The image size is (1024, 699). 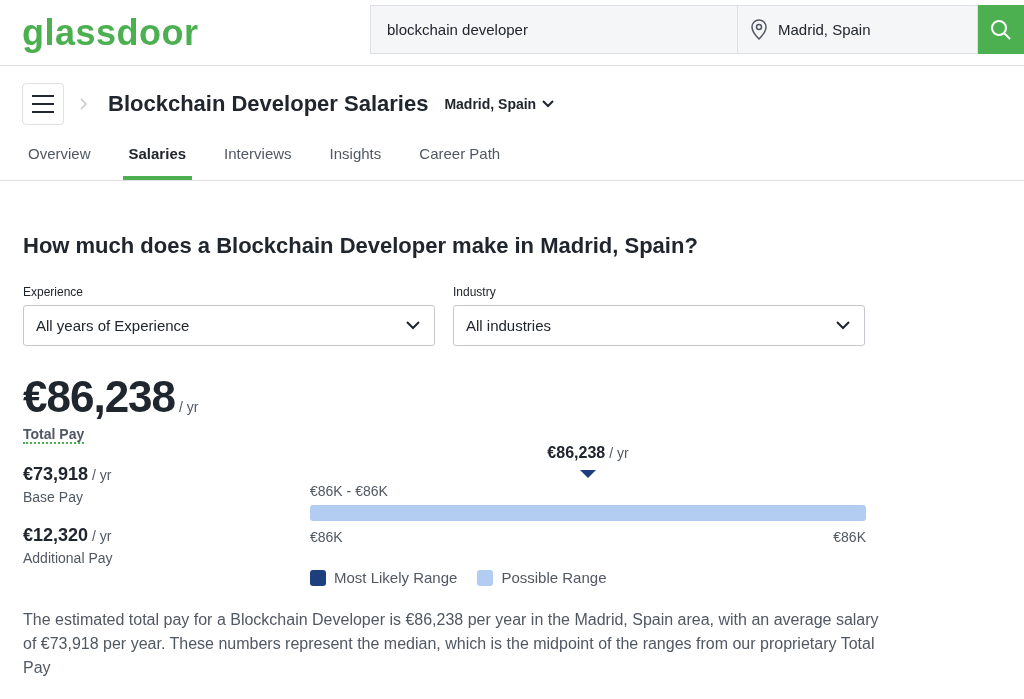 I want to click on tab: Interviews, so click(x=258, y=157).